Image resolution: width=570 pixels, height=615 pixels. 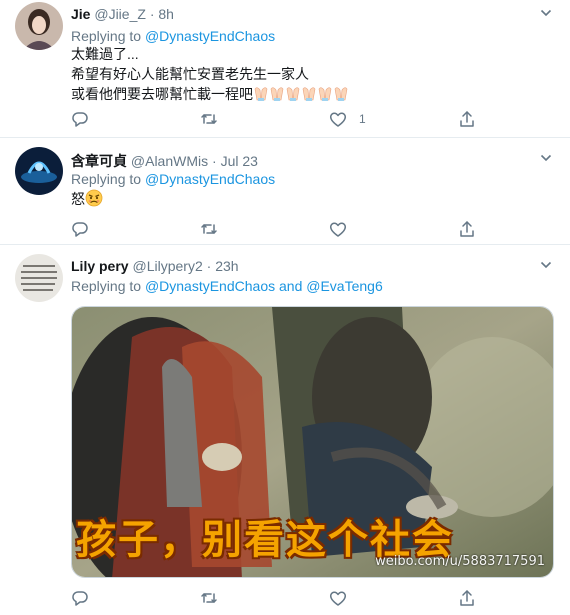 I want to click on folded-hands-emoji, so click(x=301, y=95).